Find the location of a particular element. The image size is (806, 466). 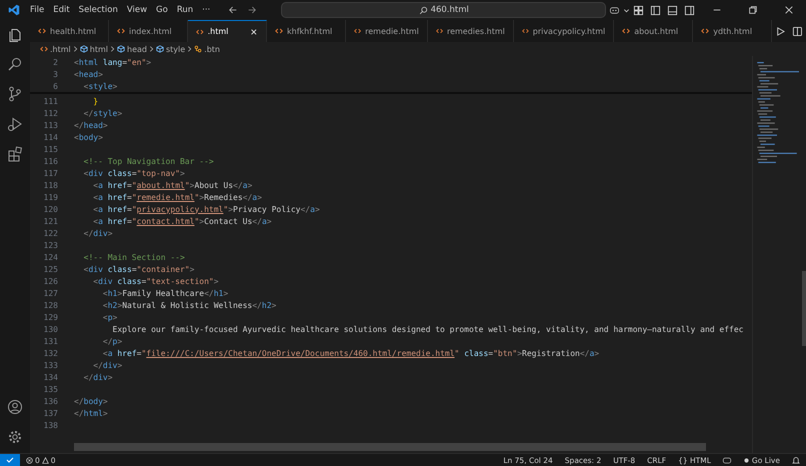

secondary-sidebar-icon is located at coordinates (690, 10).